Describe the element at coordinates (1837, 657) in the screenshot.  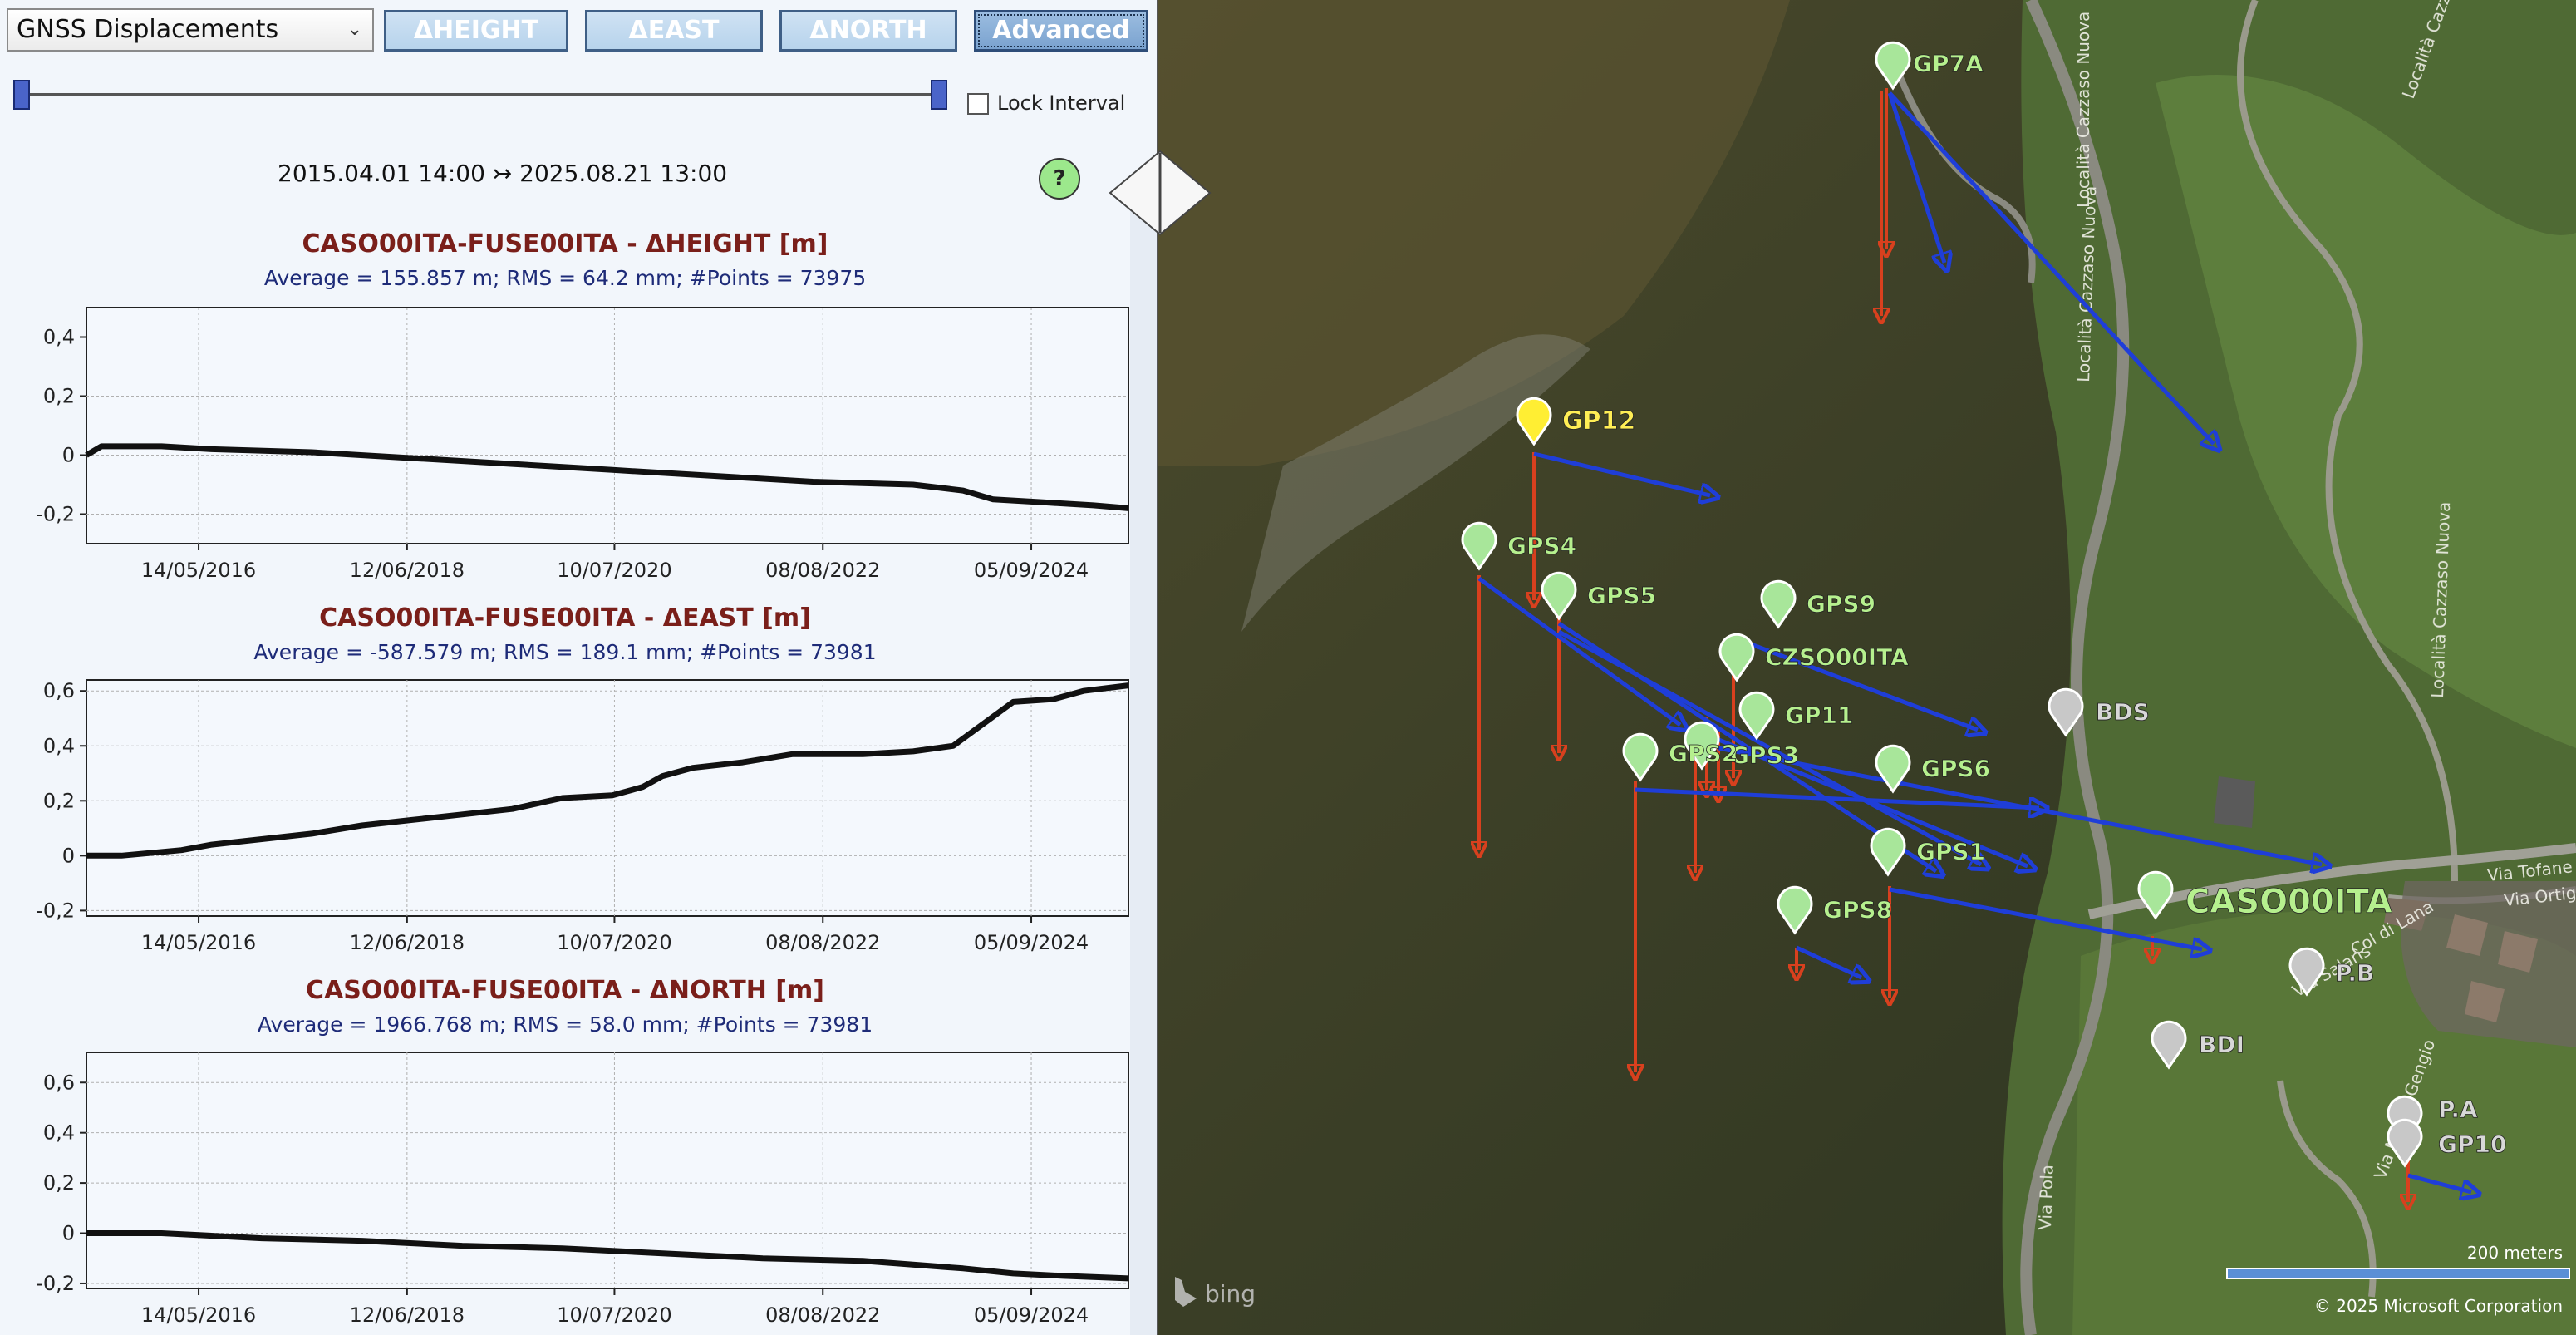
I see `station-label: CZSO00ITA` at that location.